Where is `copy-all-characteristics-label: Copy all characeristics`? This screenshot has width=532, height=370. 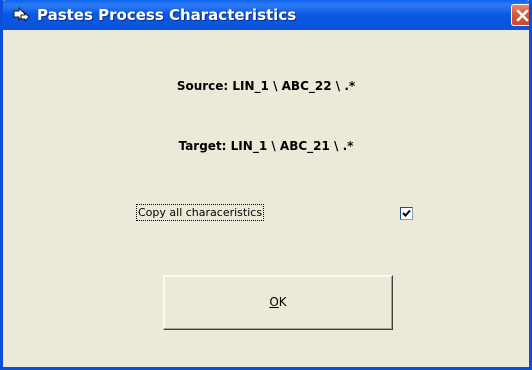 copy-all-characteristics-label: Copy all characeristics is located at coordinates (200, 212).